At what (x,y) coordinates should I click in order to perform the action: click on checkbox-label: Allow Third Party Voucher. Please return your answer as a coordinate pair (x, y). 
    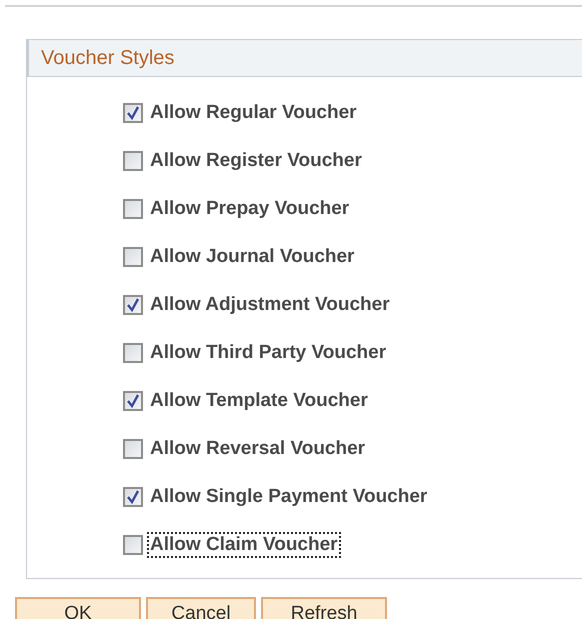
    Looking at the image, I should click on (268, 353).